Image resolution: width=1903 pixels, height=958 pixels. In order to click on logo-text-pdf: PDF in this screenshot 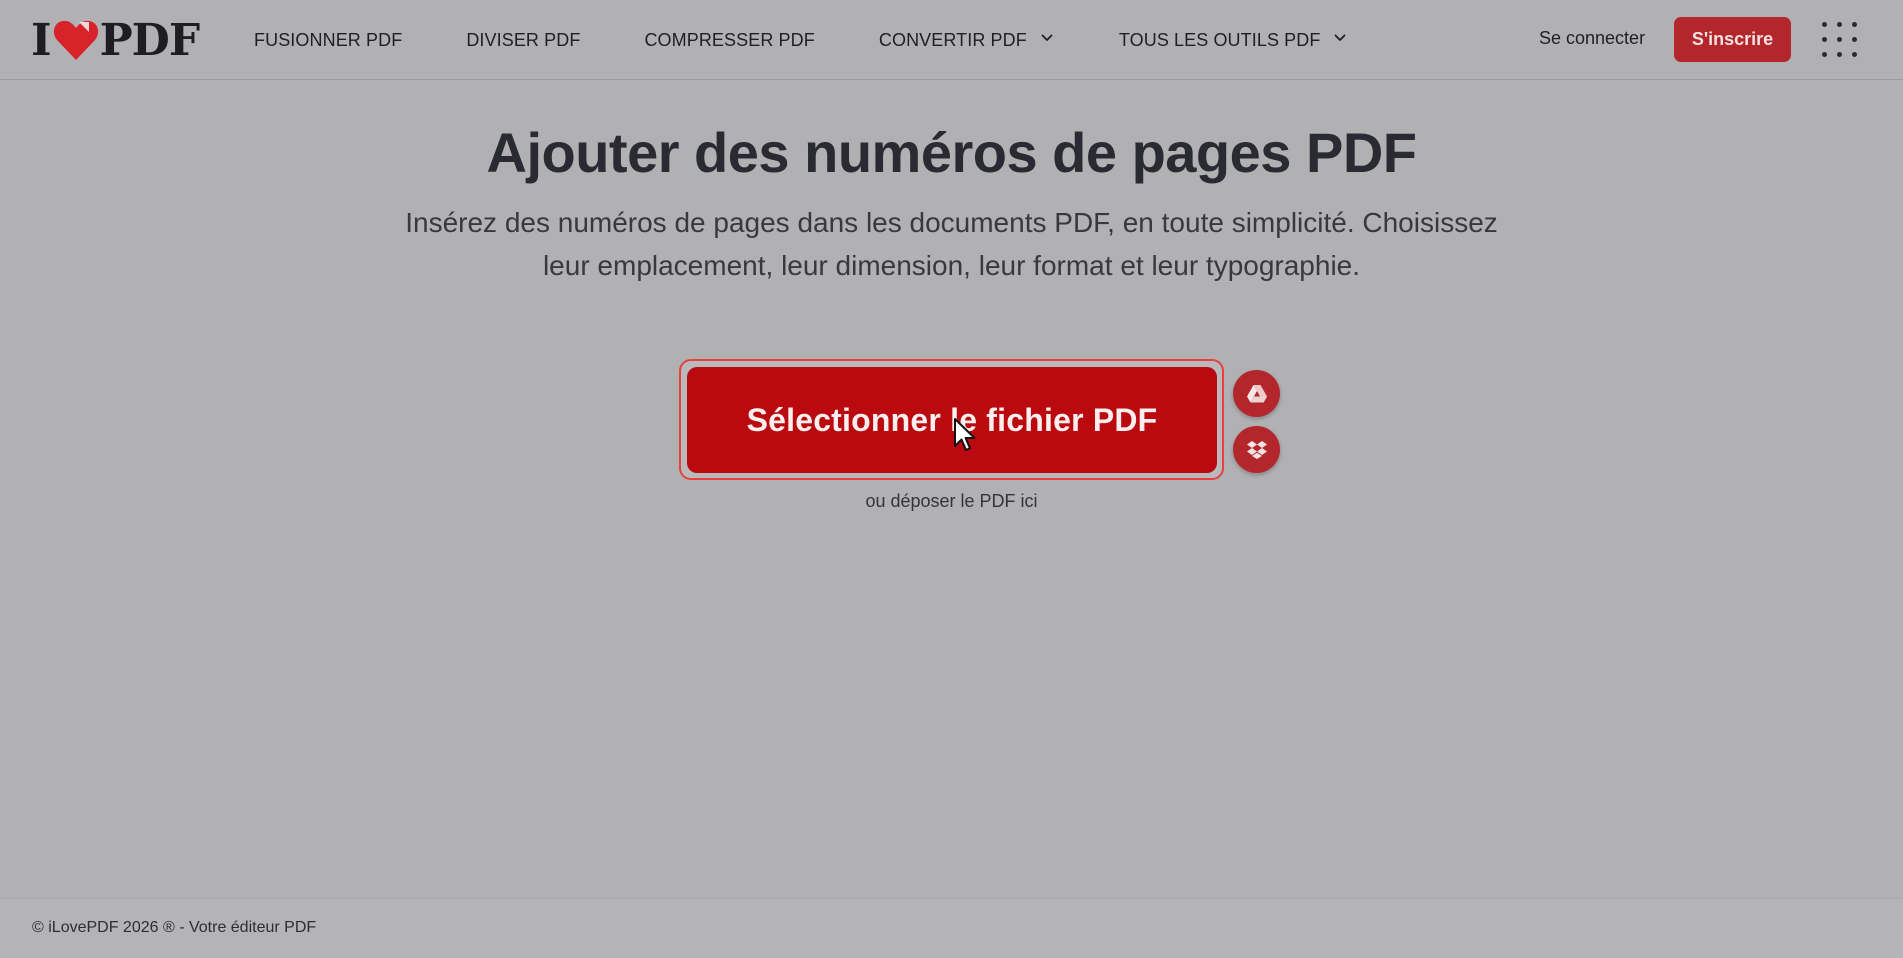, I will do `click(149, 40)`.